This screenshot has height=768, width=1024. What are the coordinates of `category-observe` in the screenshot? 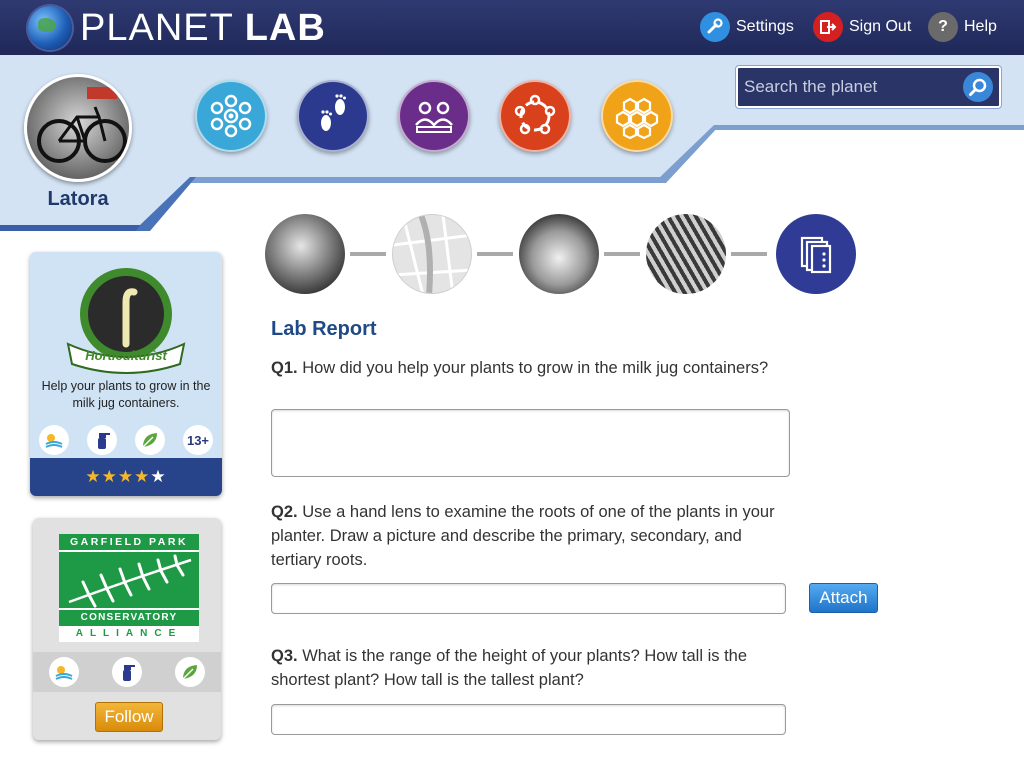 It's located at (231, 116).